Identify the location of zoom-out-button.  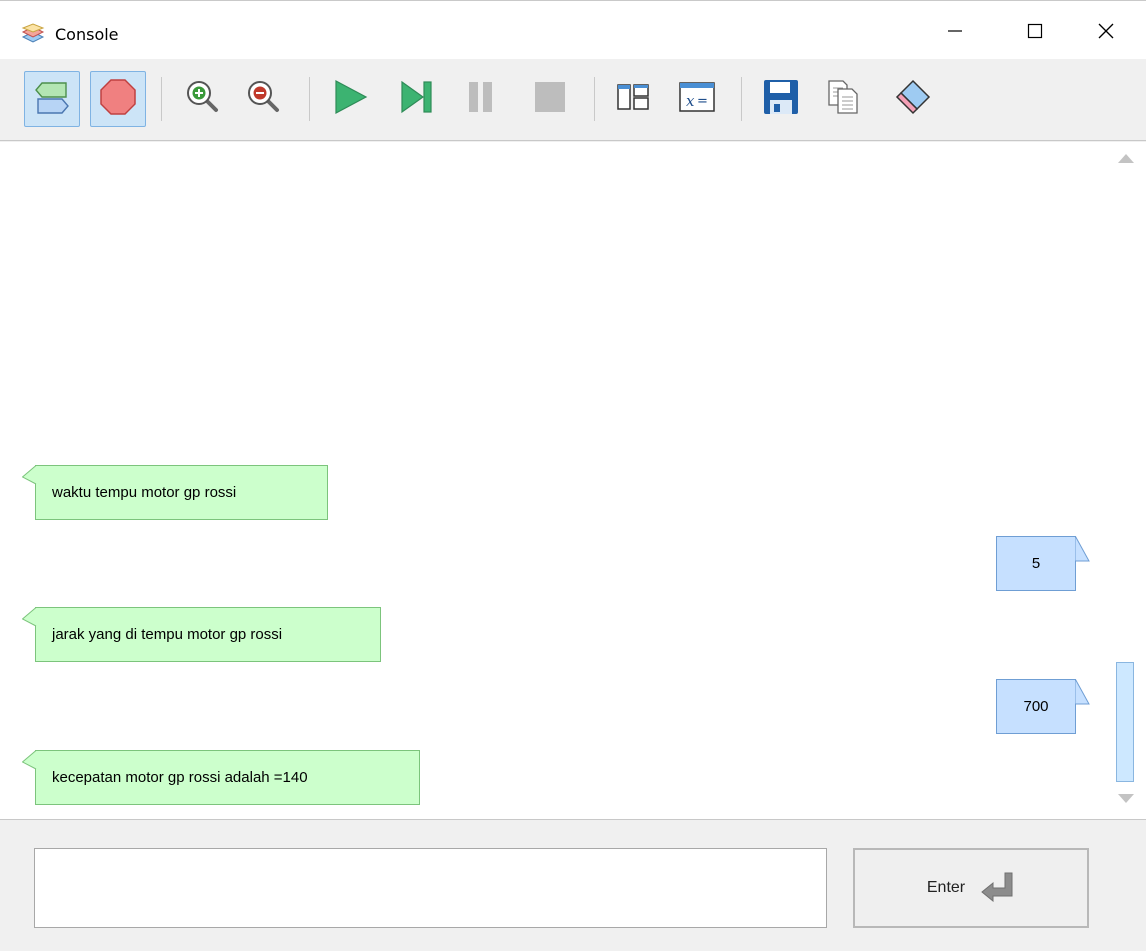
(264, 99).